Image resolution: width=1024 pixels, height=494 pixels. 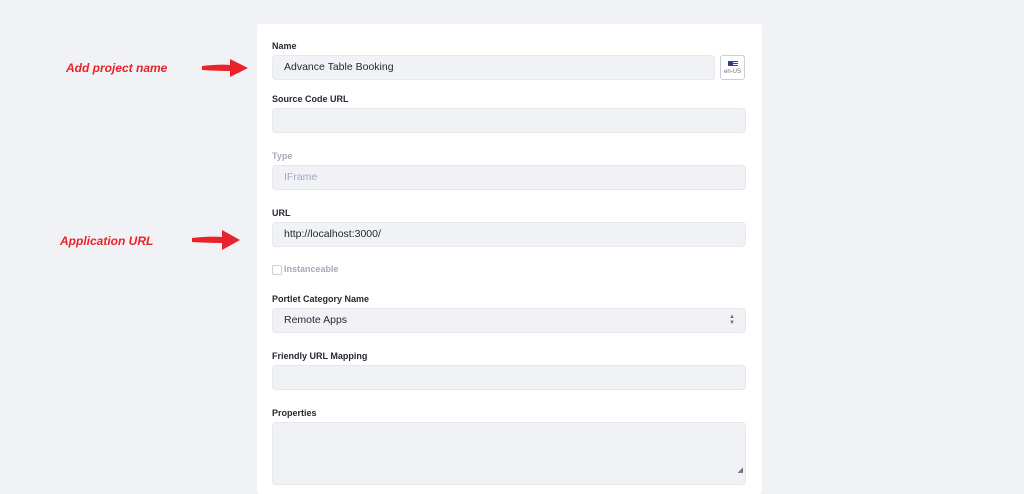 What do you see at coordinates (733, 64) in the screenshot?
I see `us-flag-icon` at bounding box center [733, 64].